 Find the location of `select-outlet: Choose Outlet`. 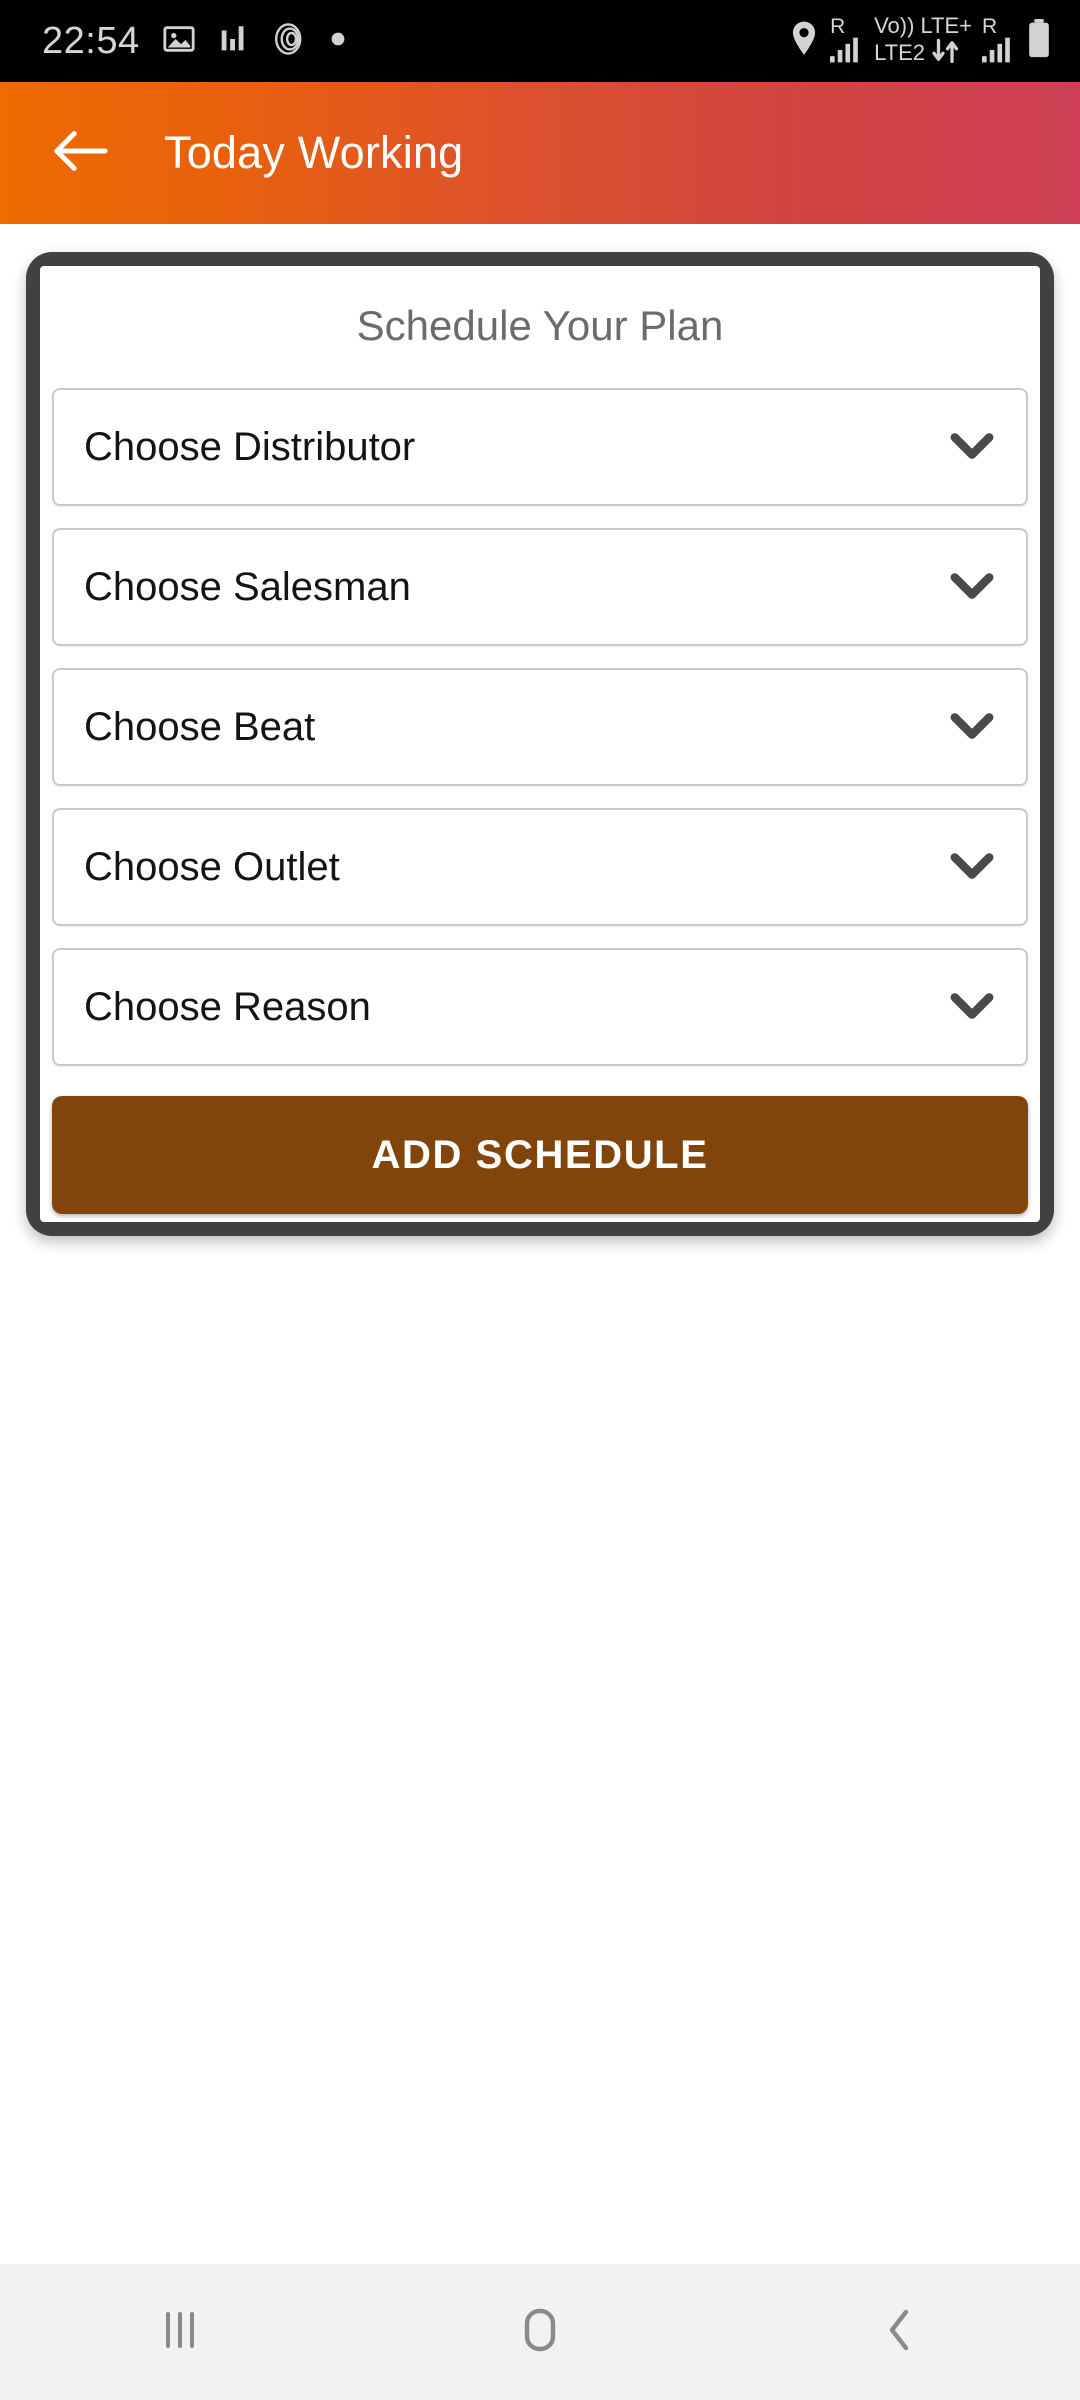

select-outlet: Choose Outlet is located at coordinates (540, 867).